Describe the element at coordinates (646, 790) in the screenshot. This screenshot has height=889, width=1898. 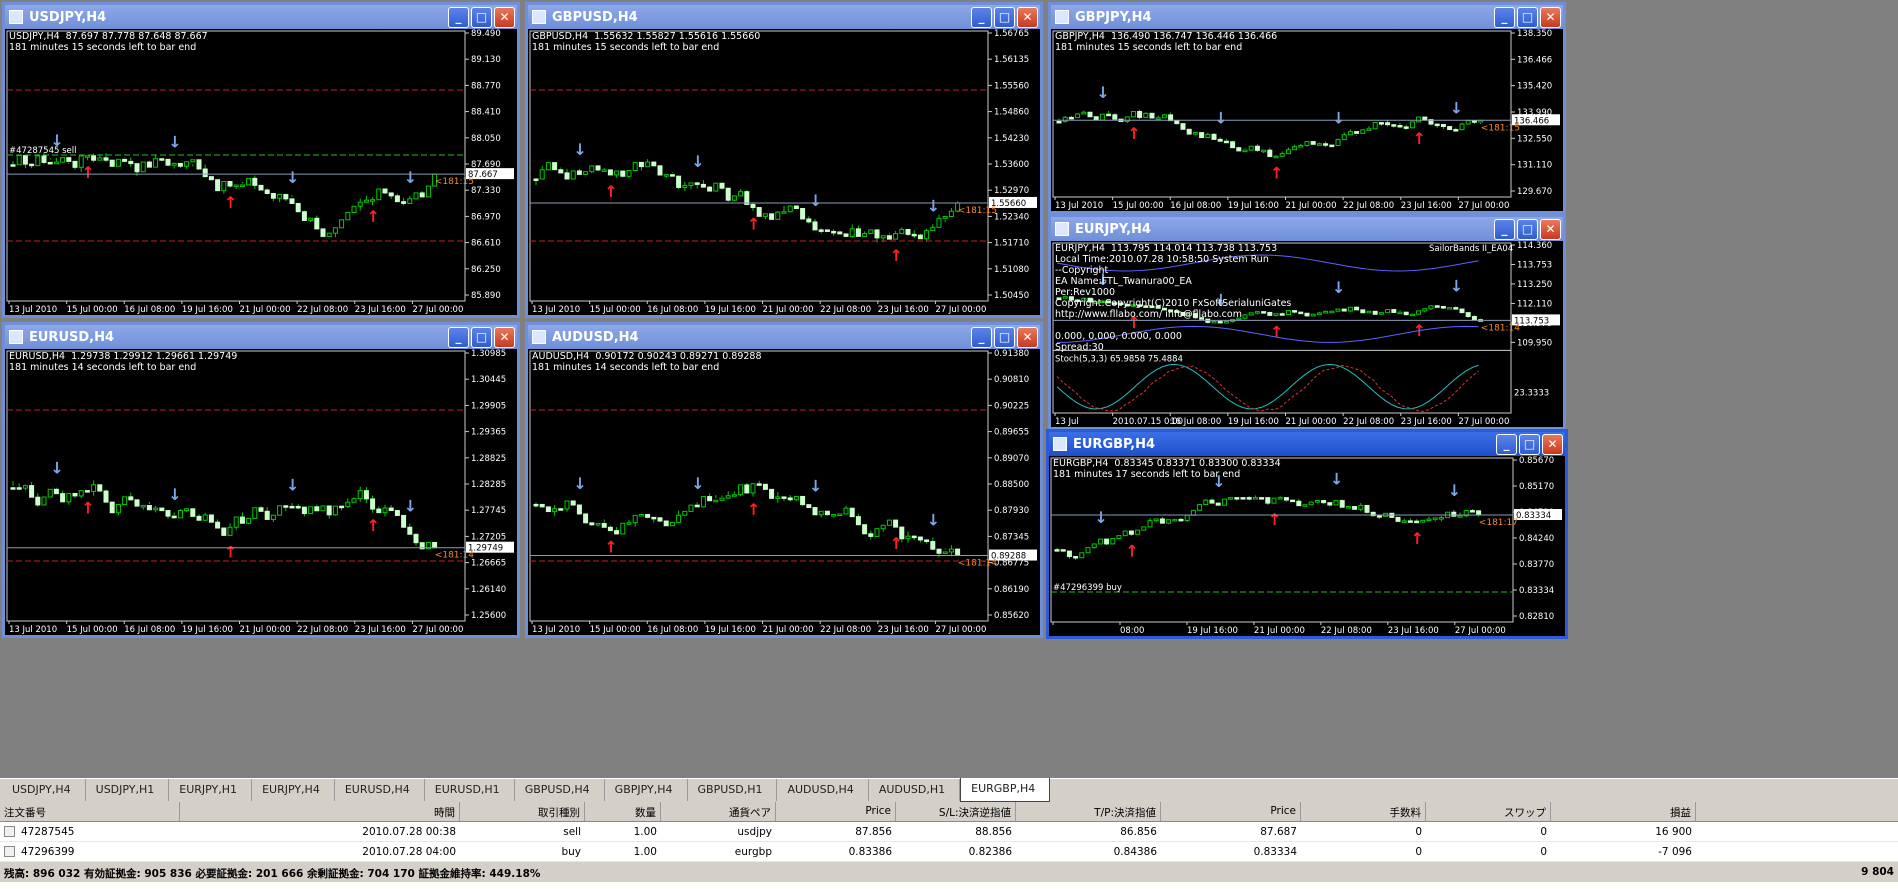
I see `chart-tab: GBPJPY,H4` at that location.